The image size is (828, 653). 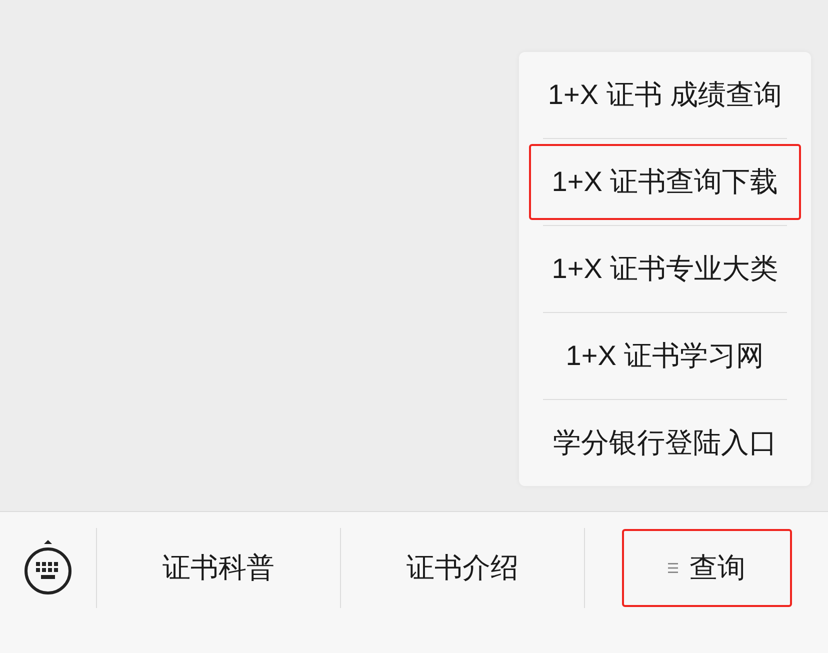 What do you see at coordinates (665, 182) in the screenshot?
I see `menu-item: 1+X 证书查询下载` at bounding box center [665, 182].